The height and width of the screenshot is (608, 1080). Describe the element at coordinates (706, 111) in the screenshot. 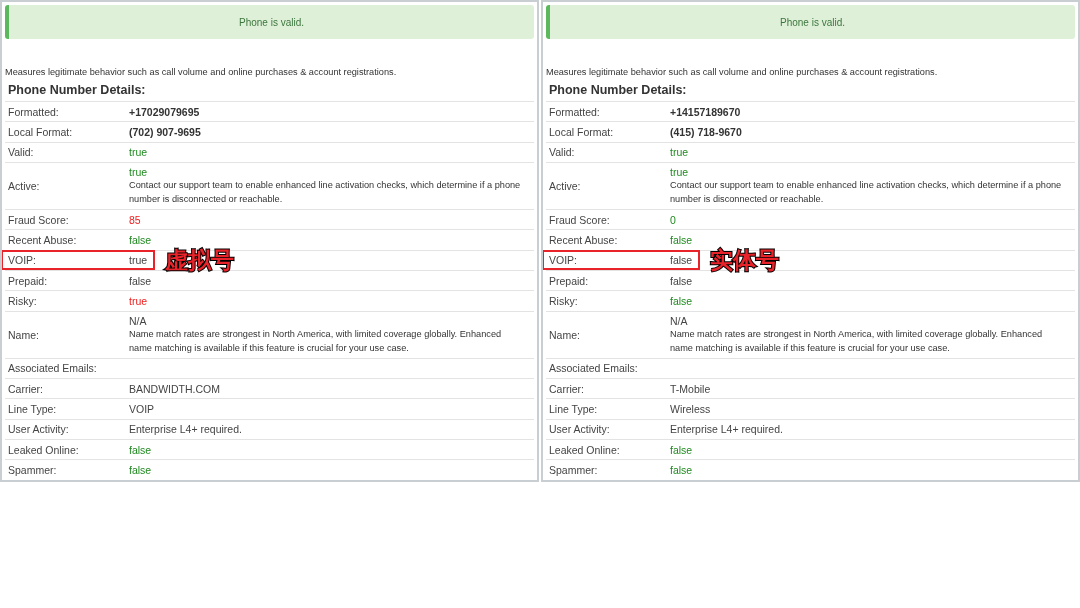

I see `field-value: +14157189670` at that location.